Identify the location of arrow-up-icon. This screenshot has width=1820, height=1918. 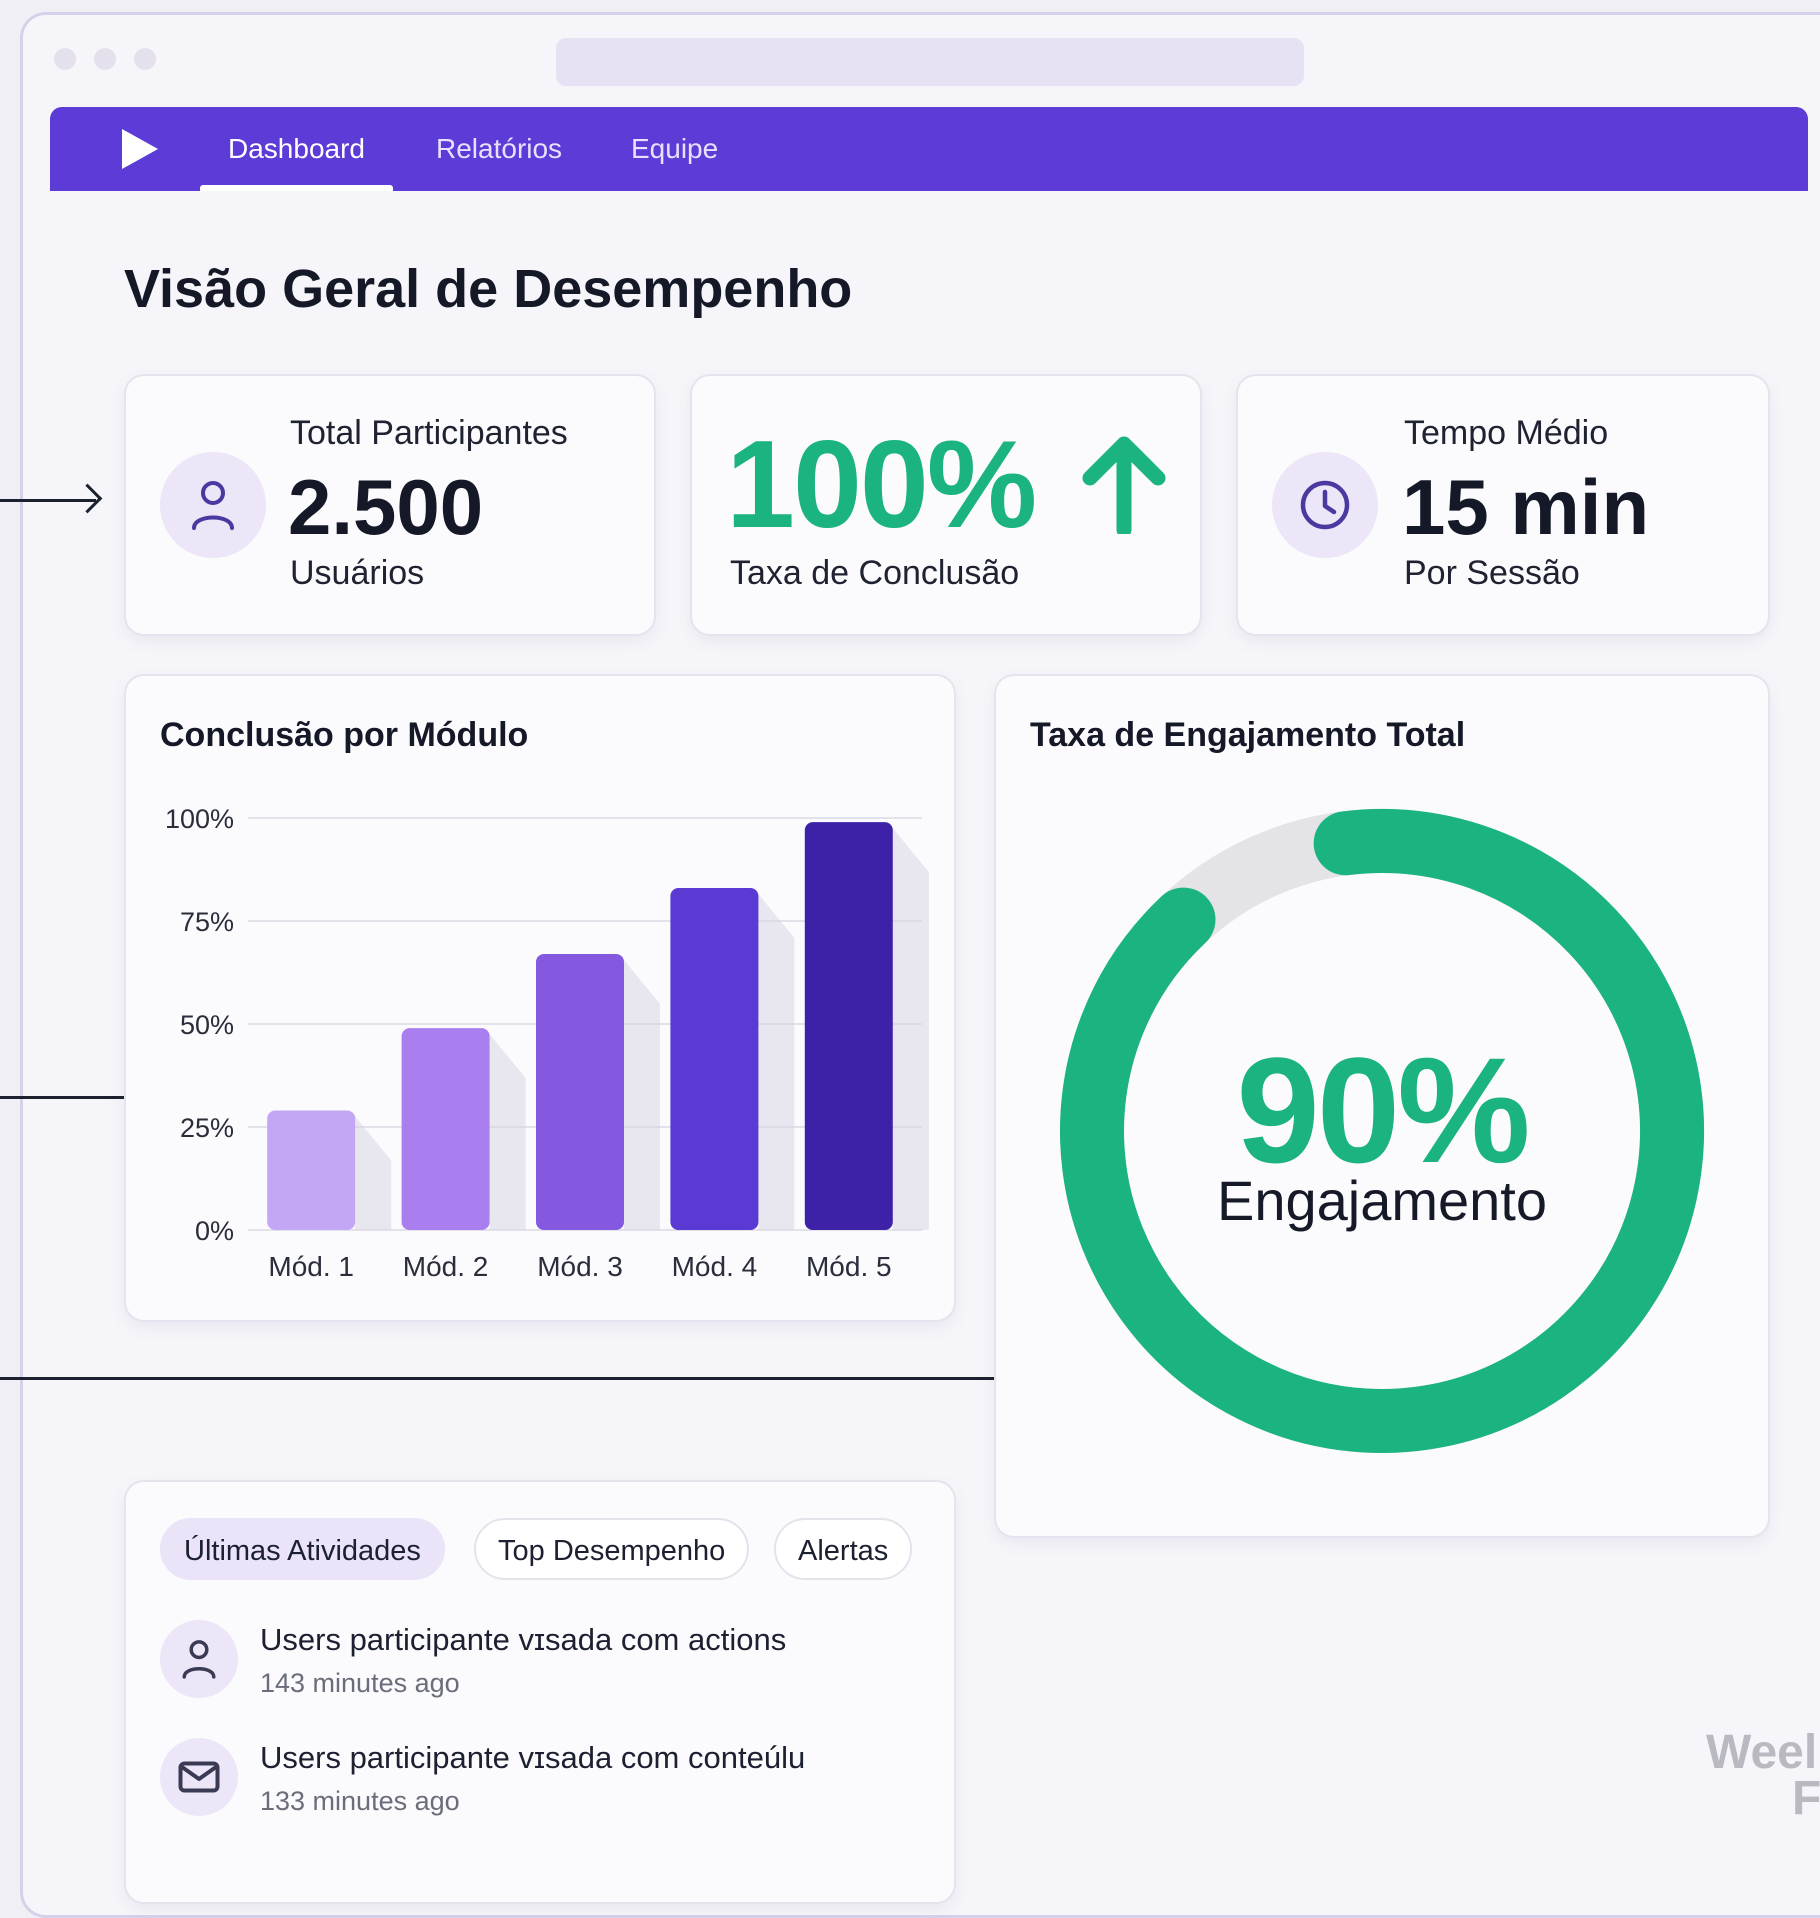
(1124, 486).